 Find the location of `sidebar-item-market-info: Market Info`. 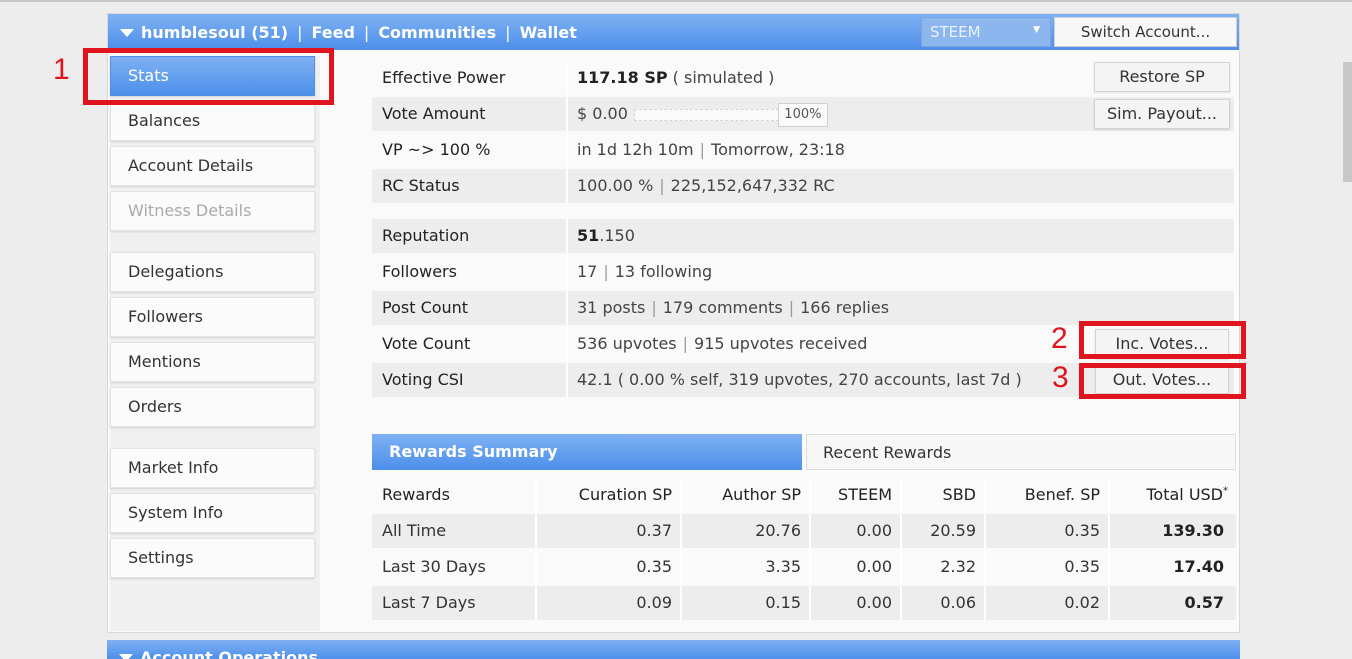

sidebar-item-market-info: Market Info is located at coordinates (212, 468).